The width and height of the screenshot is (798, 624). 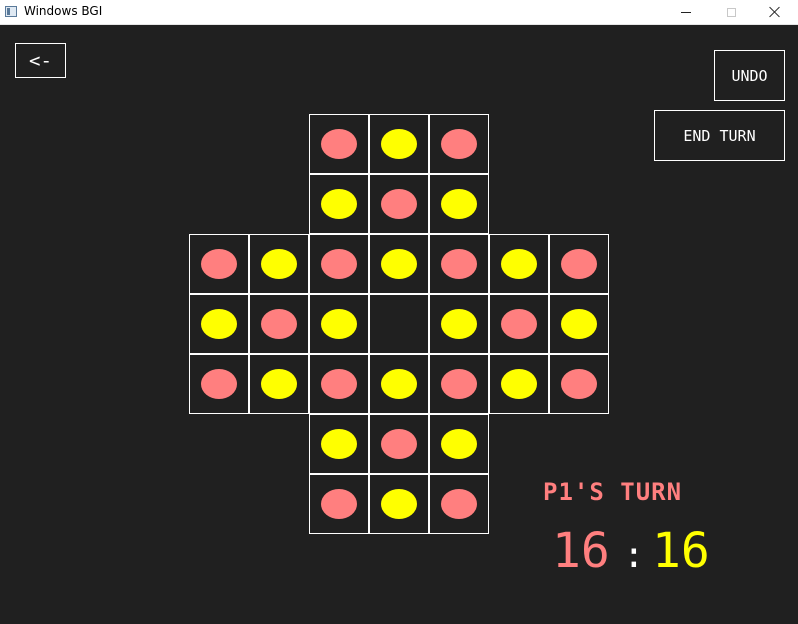 What do you see at coordinates (581, 551) in the screenshot?
I see `p1-score: 16` at bounding box center [581, 551].